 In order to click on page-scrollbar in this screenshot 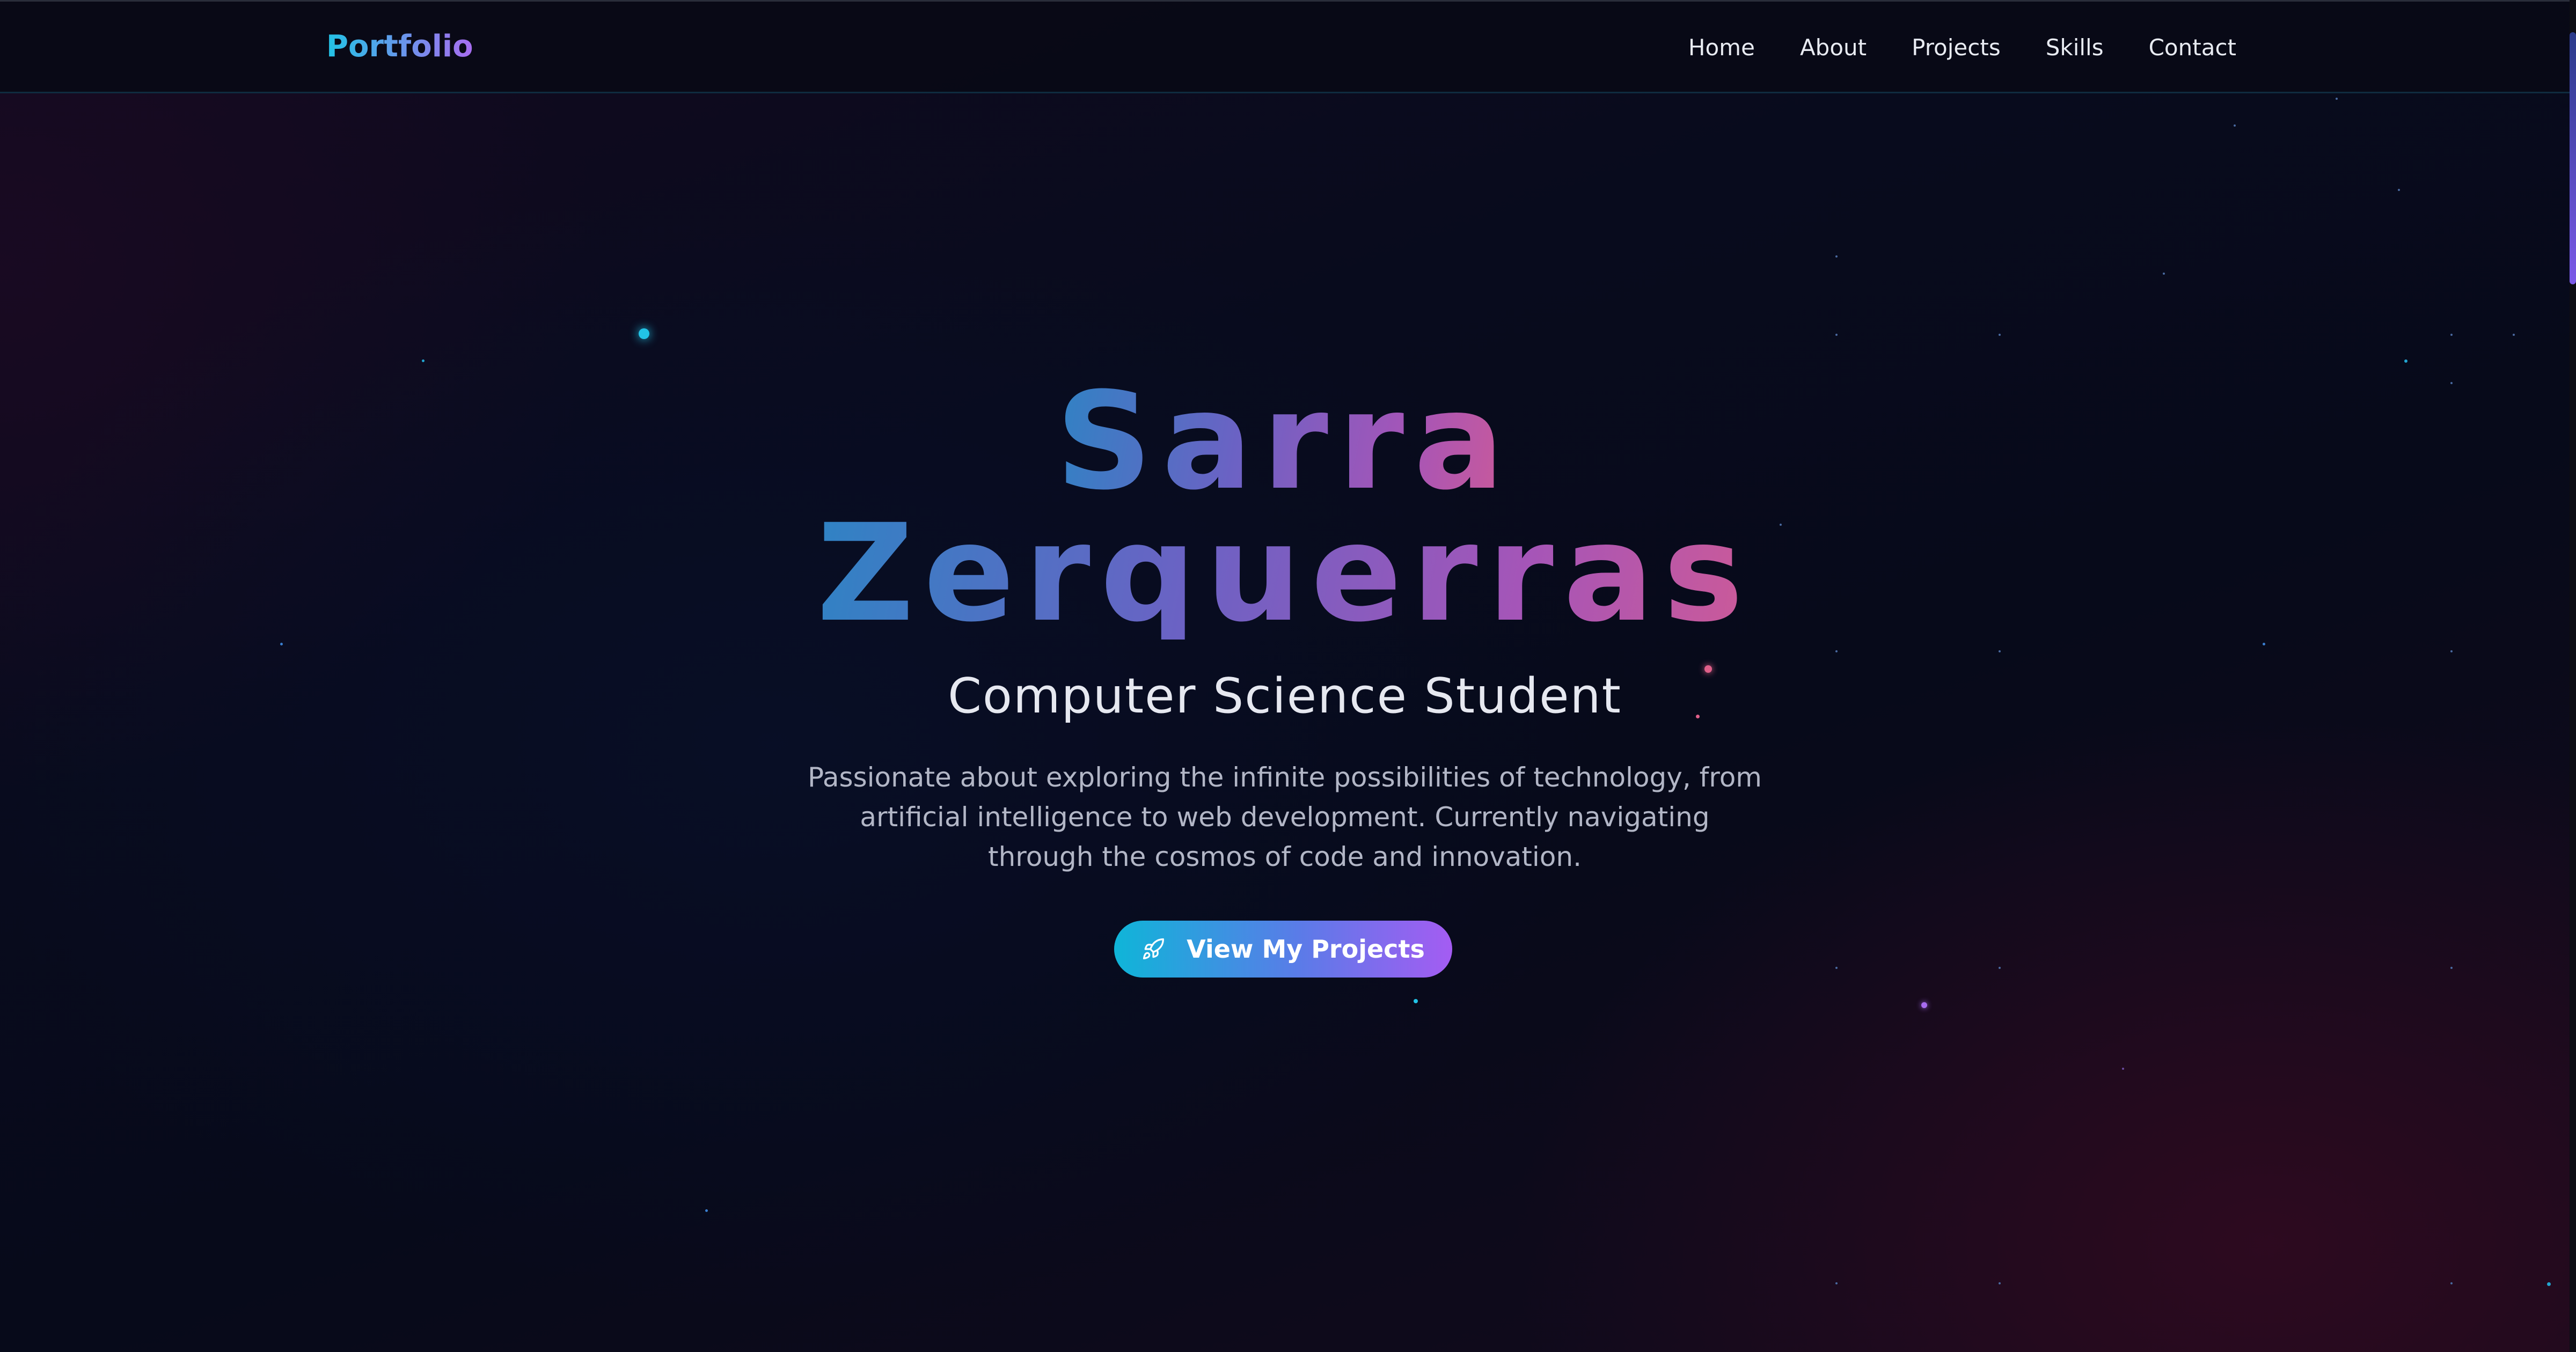, I will do `click(2573, 676)`.